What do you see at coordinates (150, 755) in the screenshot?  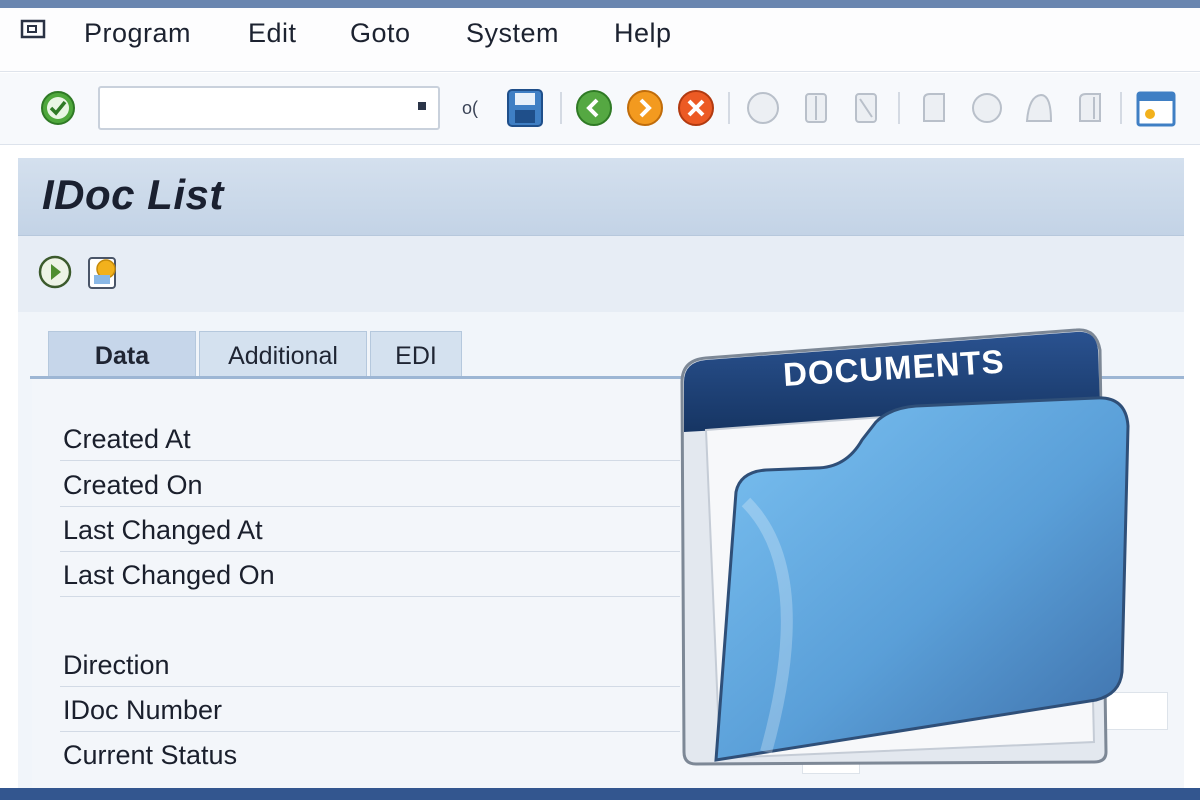 I see `field-label-current-status: Current Status` at bounding box center [150, 755].